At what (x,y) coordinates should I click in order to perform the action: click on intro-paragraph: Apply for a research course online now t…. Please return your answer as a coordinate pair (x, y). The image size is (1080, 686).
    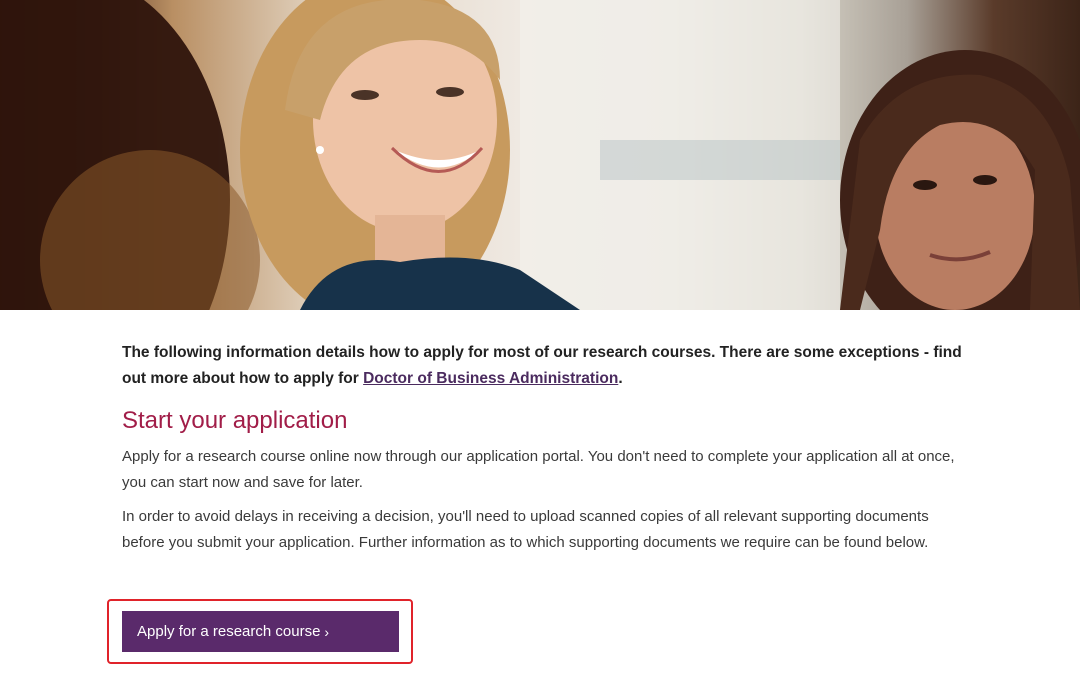
    Looking at the image, I should click on (538, 469).